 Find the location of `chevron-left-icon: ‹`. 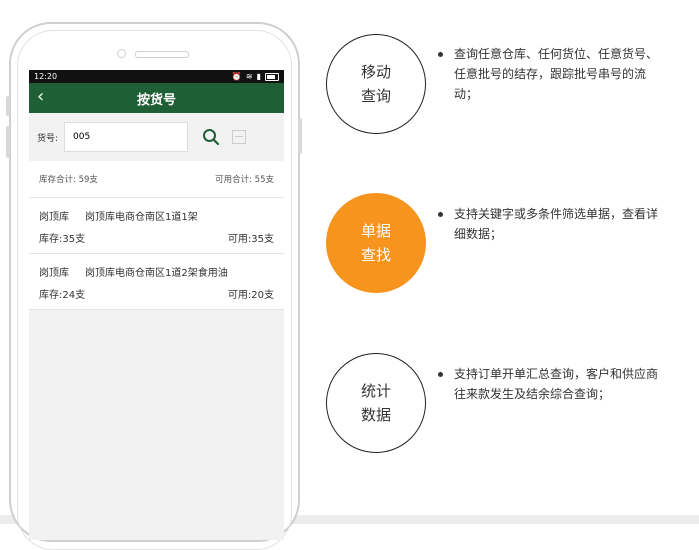

chevron-left-icon: ‹ is located at coordinates (40, 97).